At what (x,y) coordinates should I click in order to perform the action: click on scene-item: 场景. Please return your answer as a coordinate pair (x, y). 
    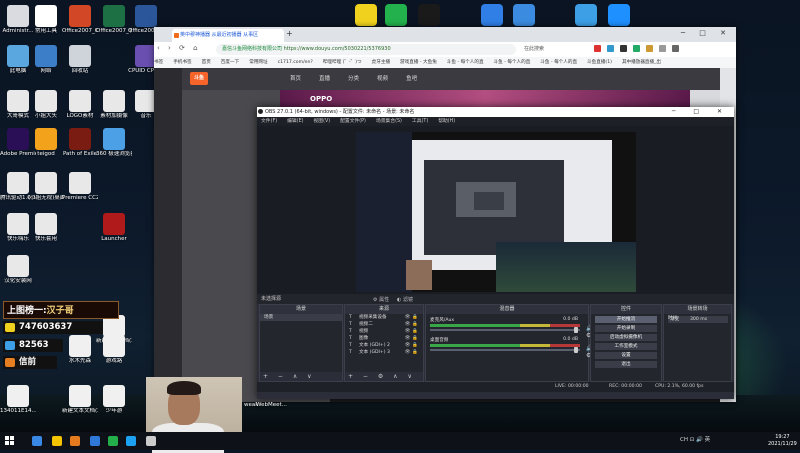
    Looking at the image, I should click on (301, 317).